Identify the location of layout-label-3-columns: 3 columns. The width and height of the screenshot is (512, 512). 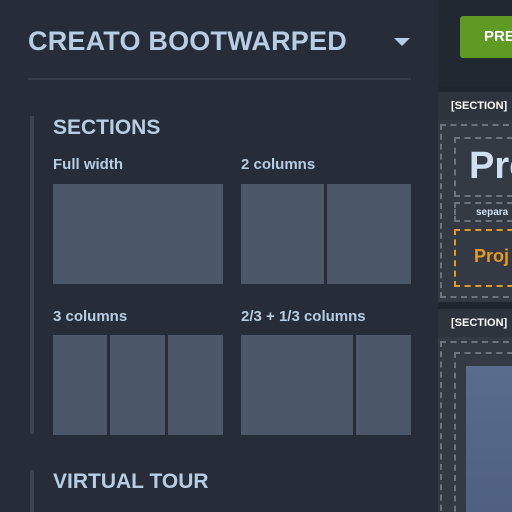
(90, 316).